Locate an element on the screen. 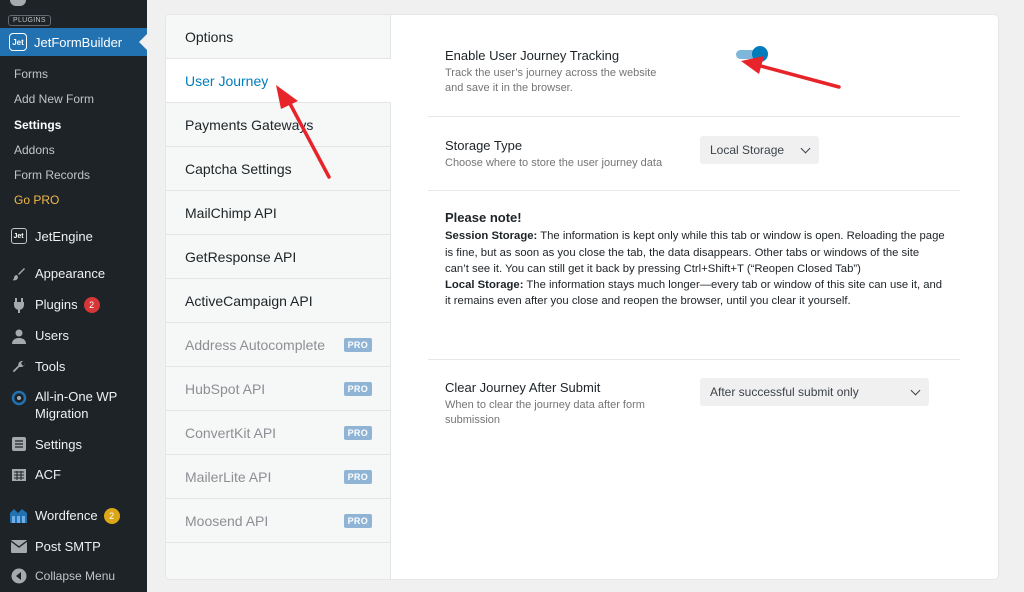 This screenshot has height=592, width=1024. tracking-toggle is located at coordinates (753, 54).